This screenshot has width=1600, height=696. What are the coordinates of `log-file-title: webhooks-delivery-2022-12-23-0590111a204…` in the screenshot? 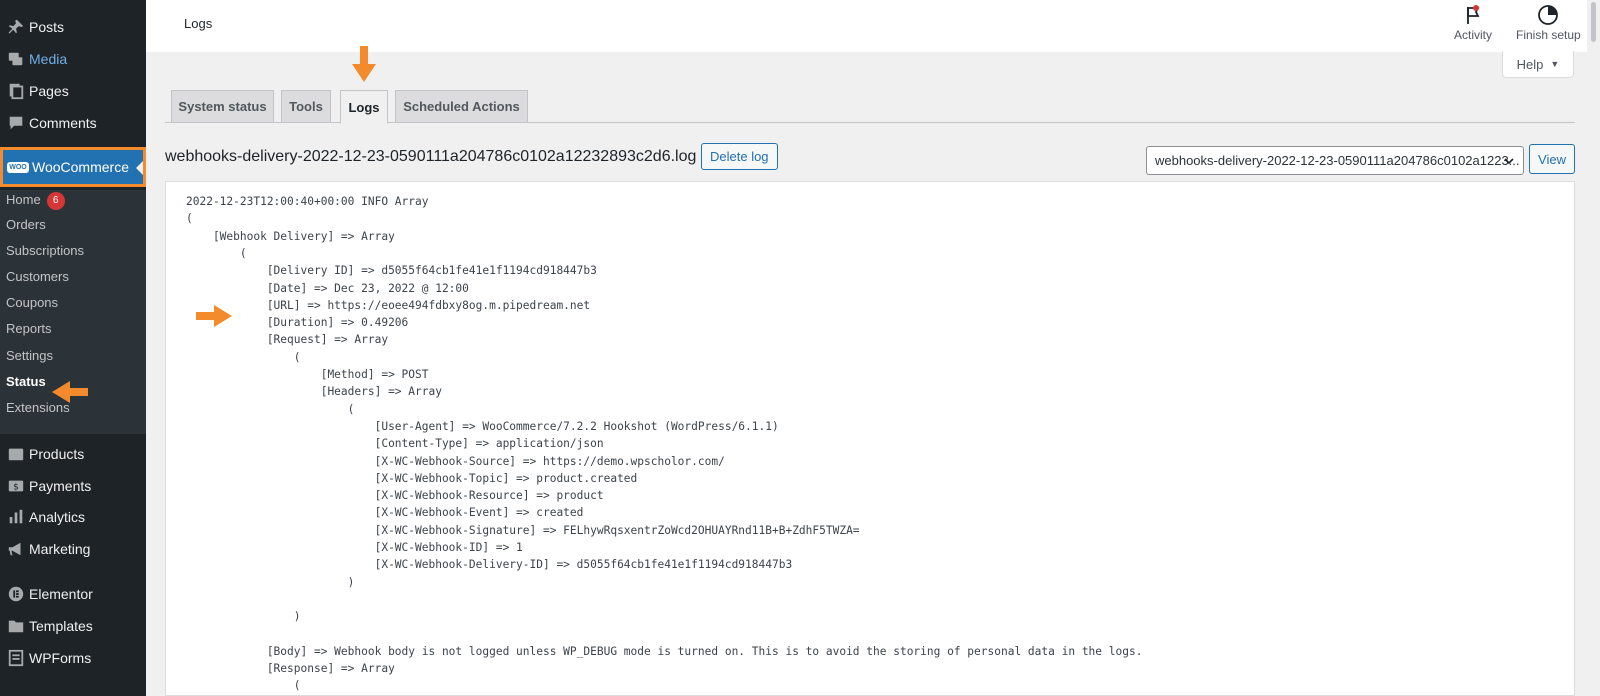 It's located at (431, 156).